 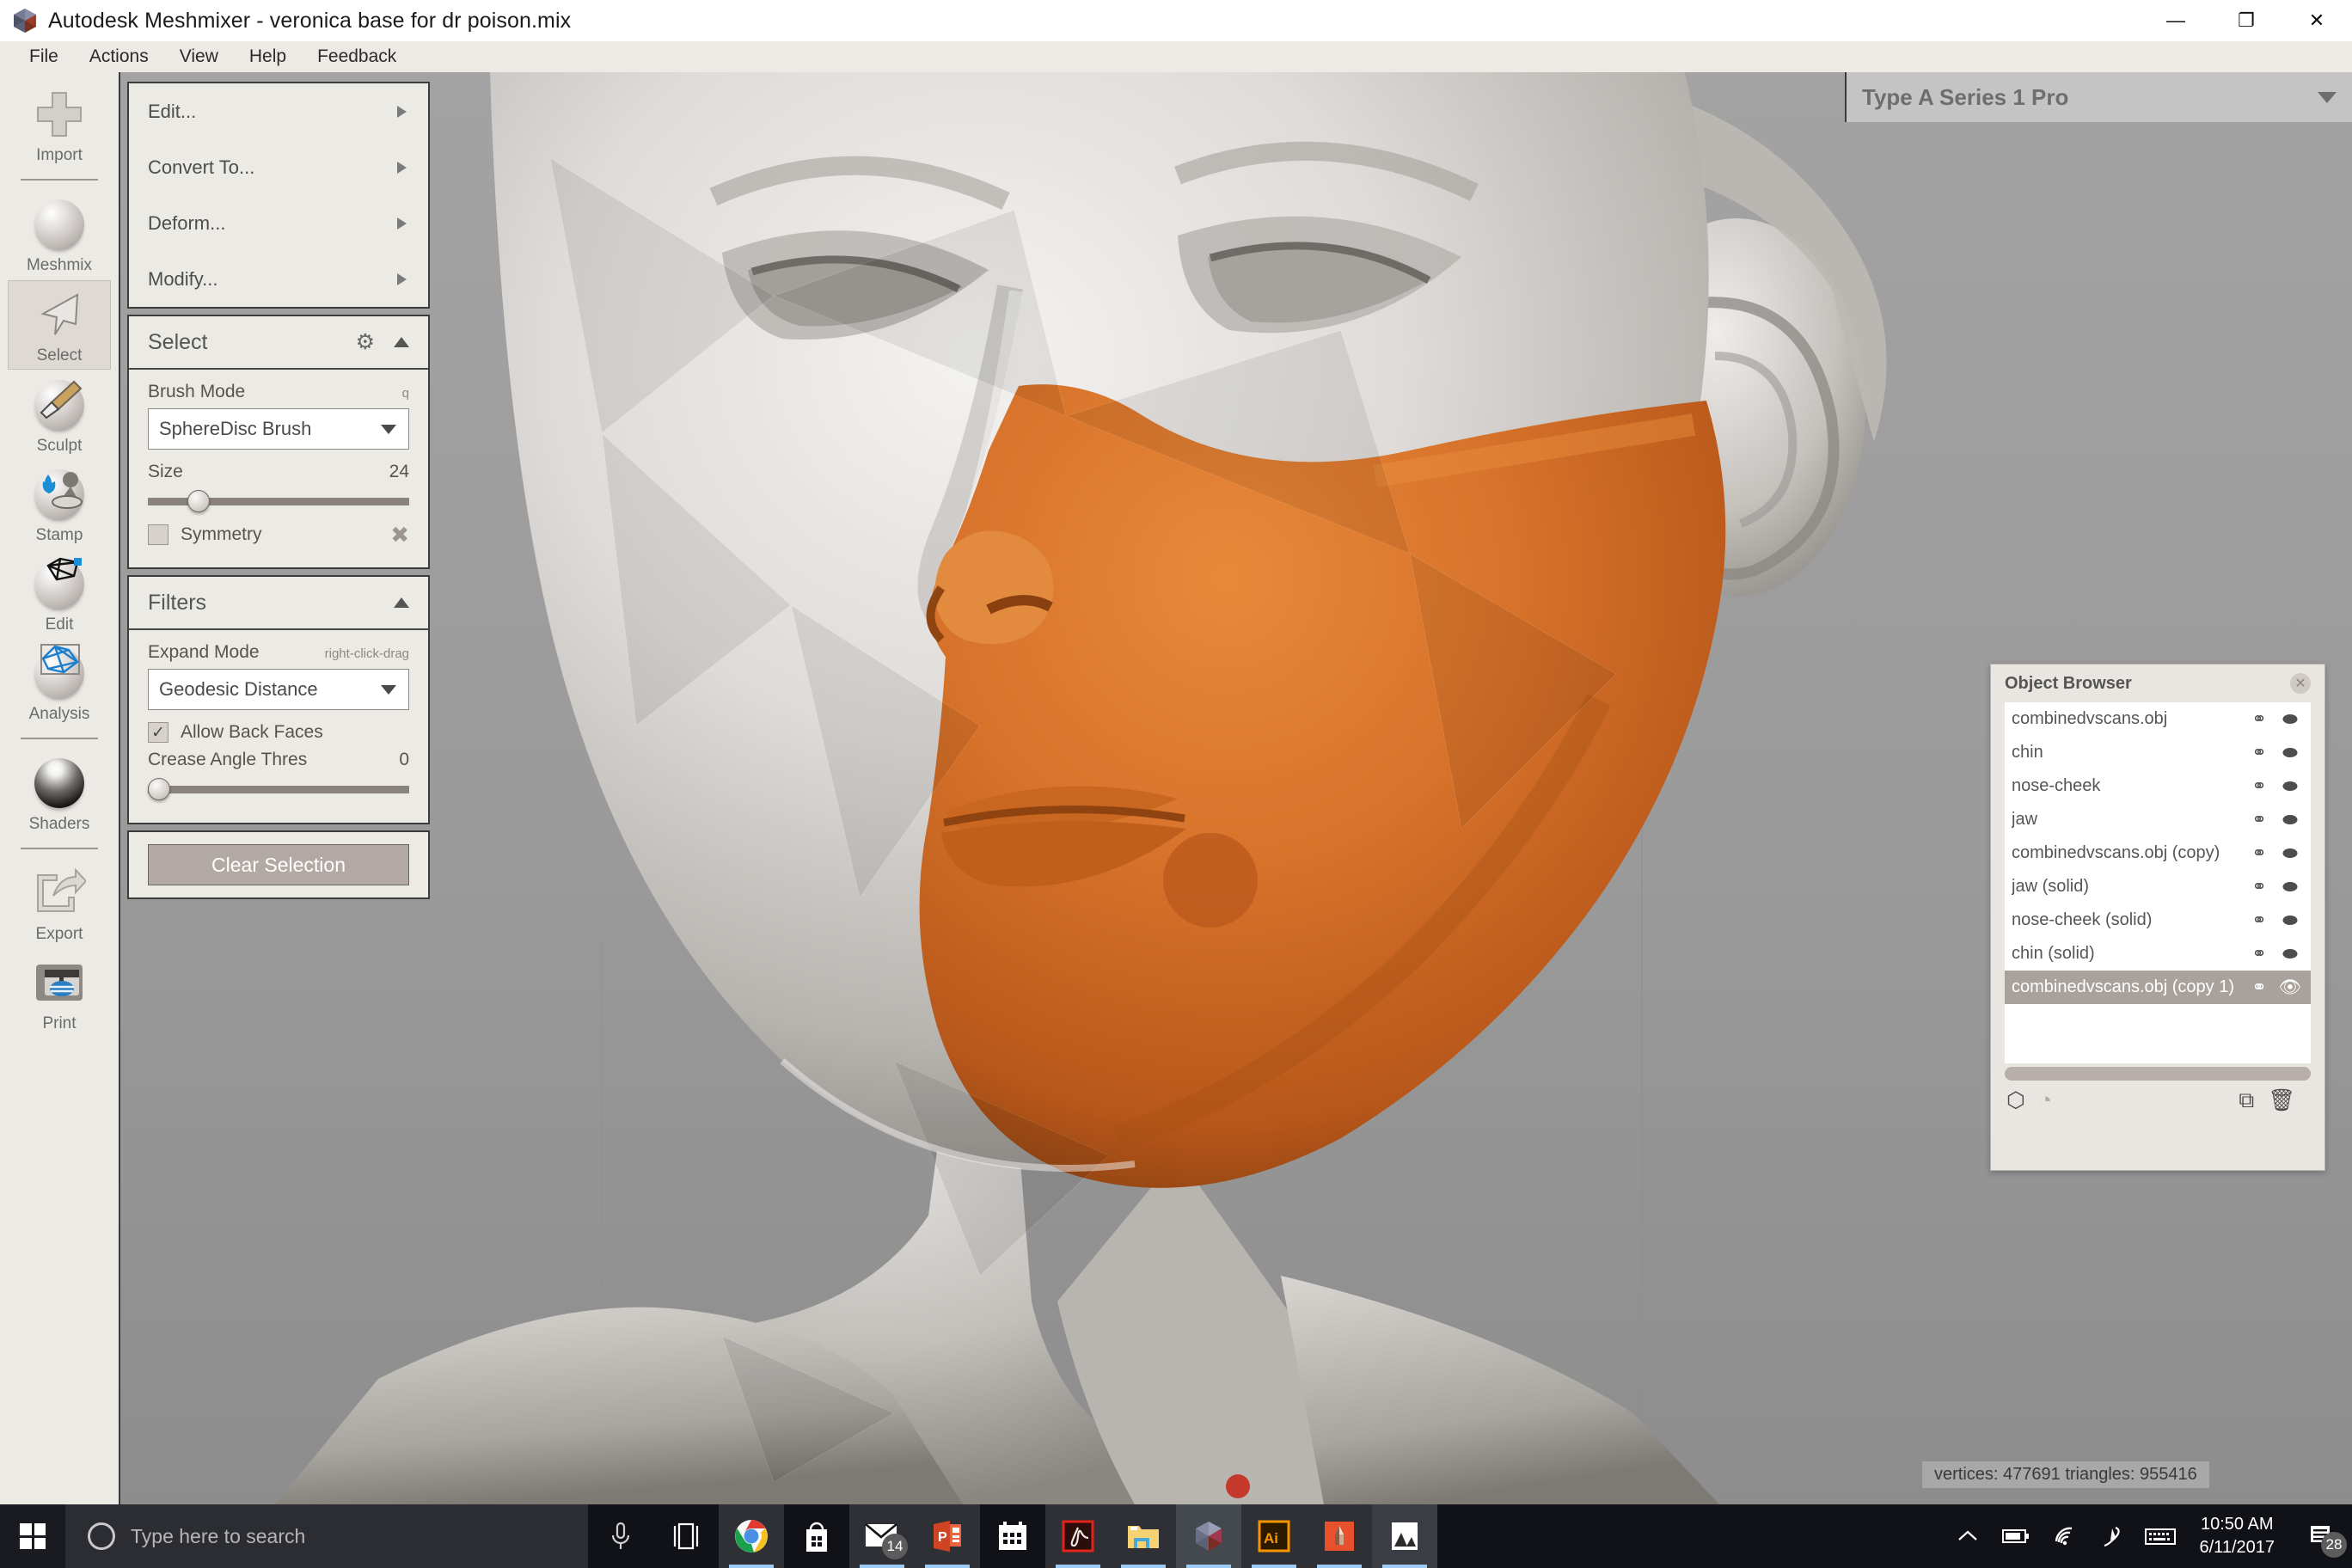 What do you see at coordinates (2176, 20) in the screenshot?
I see `minimize-button: —` at bounding box center [2176, 20].